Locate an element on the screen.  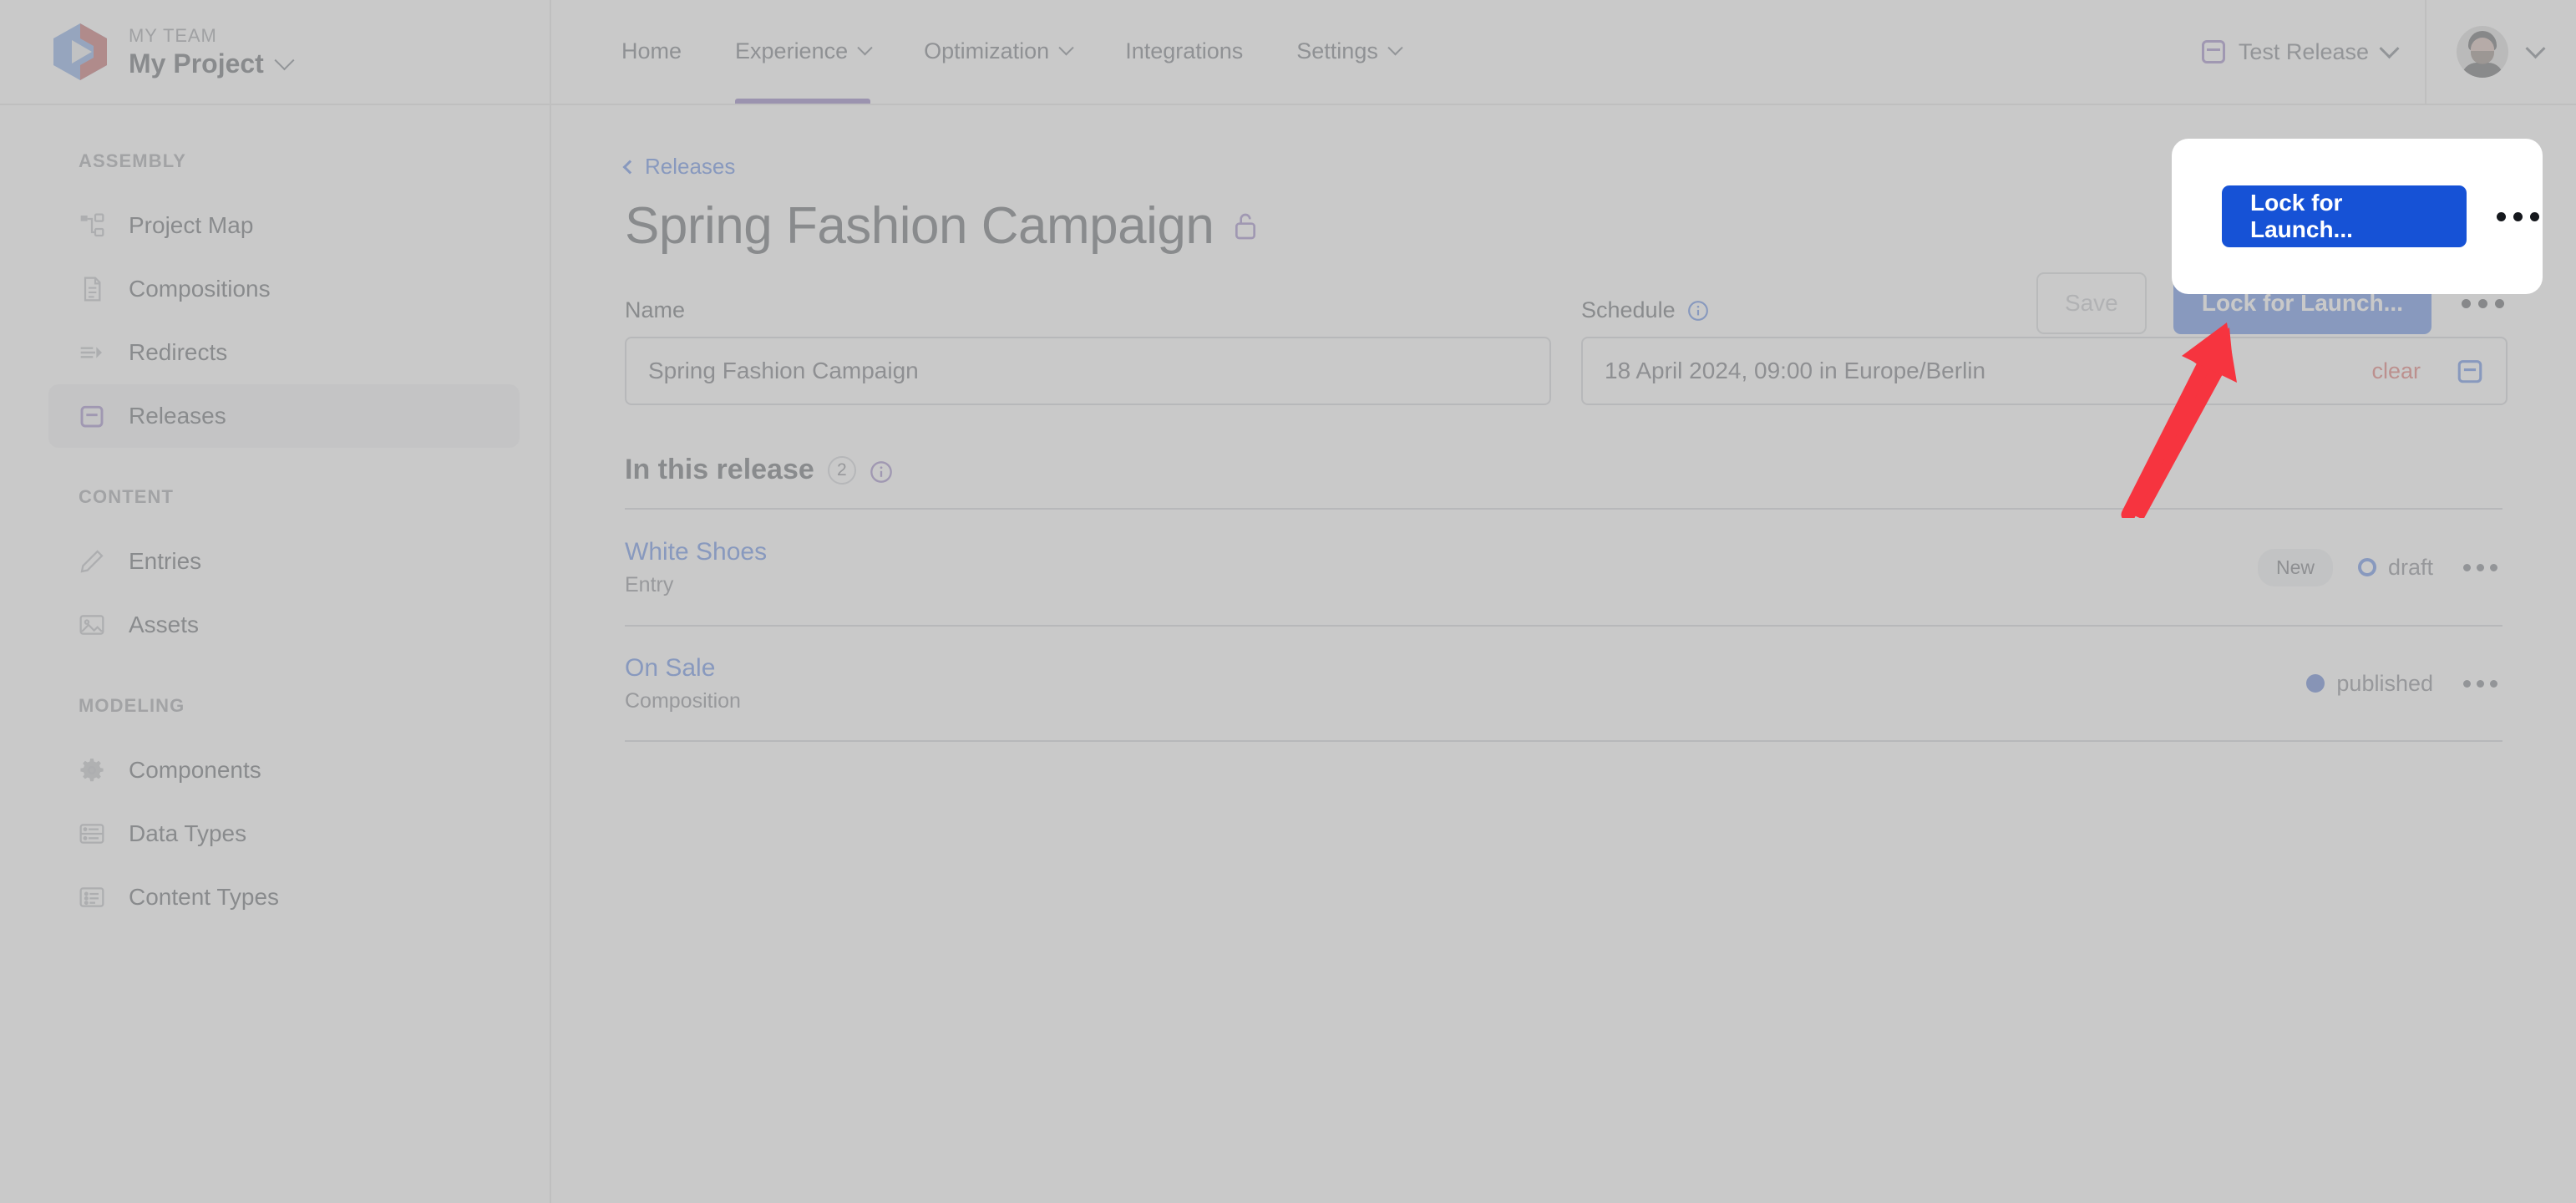
brand-text: MY TEAM My Project is located at coordinates (212, 51).